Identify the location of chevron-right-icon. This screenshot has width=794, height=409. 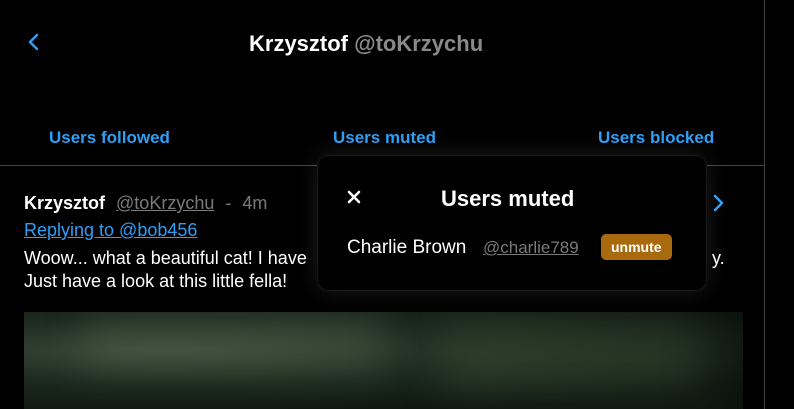
(718, 203).